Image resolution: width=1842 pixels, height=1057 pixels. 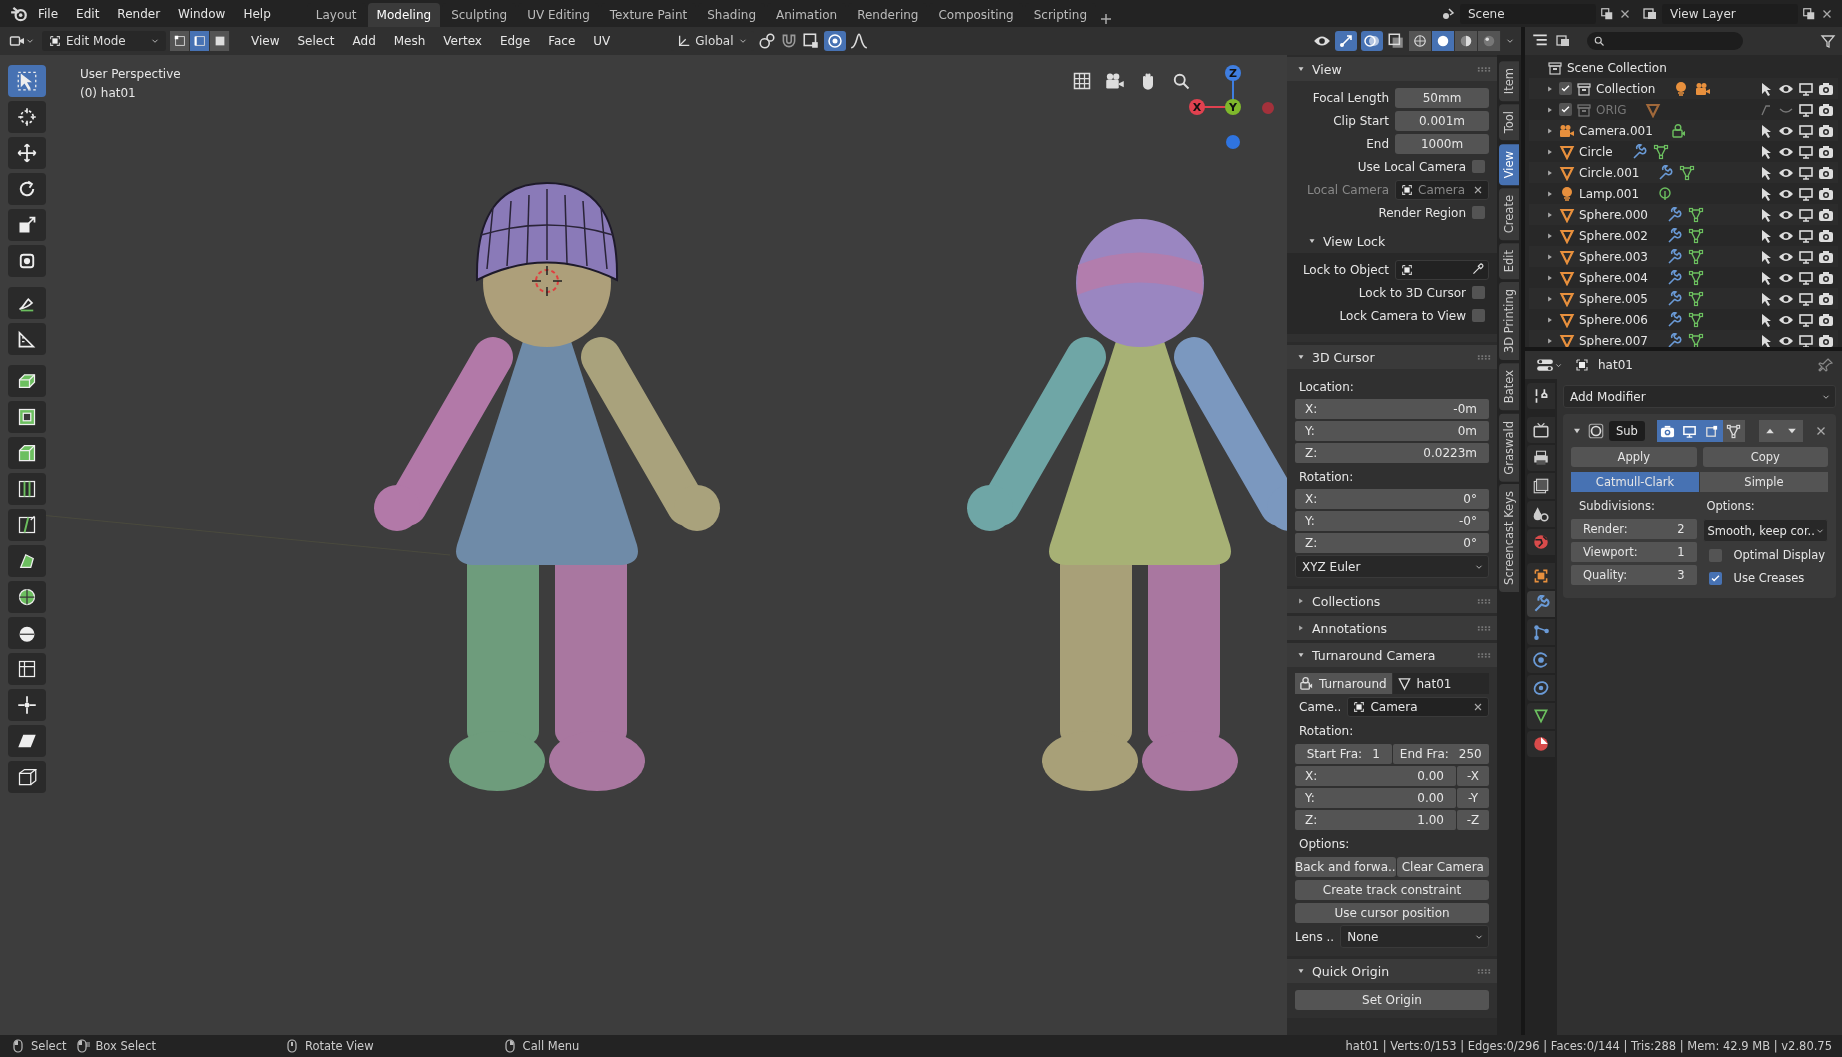 What do you see at coordinates (404, 15) in the screenshot?
I see `workspace-tab: Modeling` at bounding box center [404, 15].